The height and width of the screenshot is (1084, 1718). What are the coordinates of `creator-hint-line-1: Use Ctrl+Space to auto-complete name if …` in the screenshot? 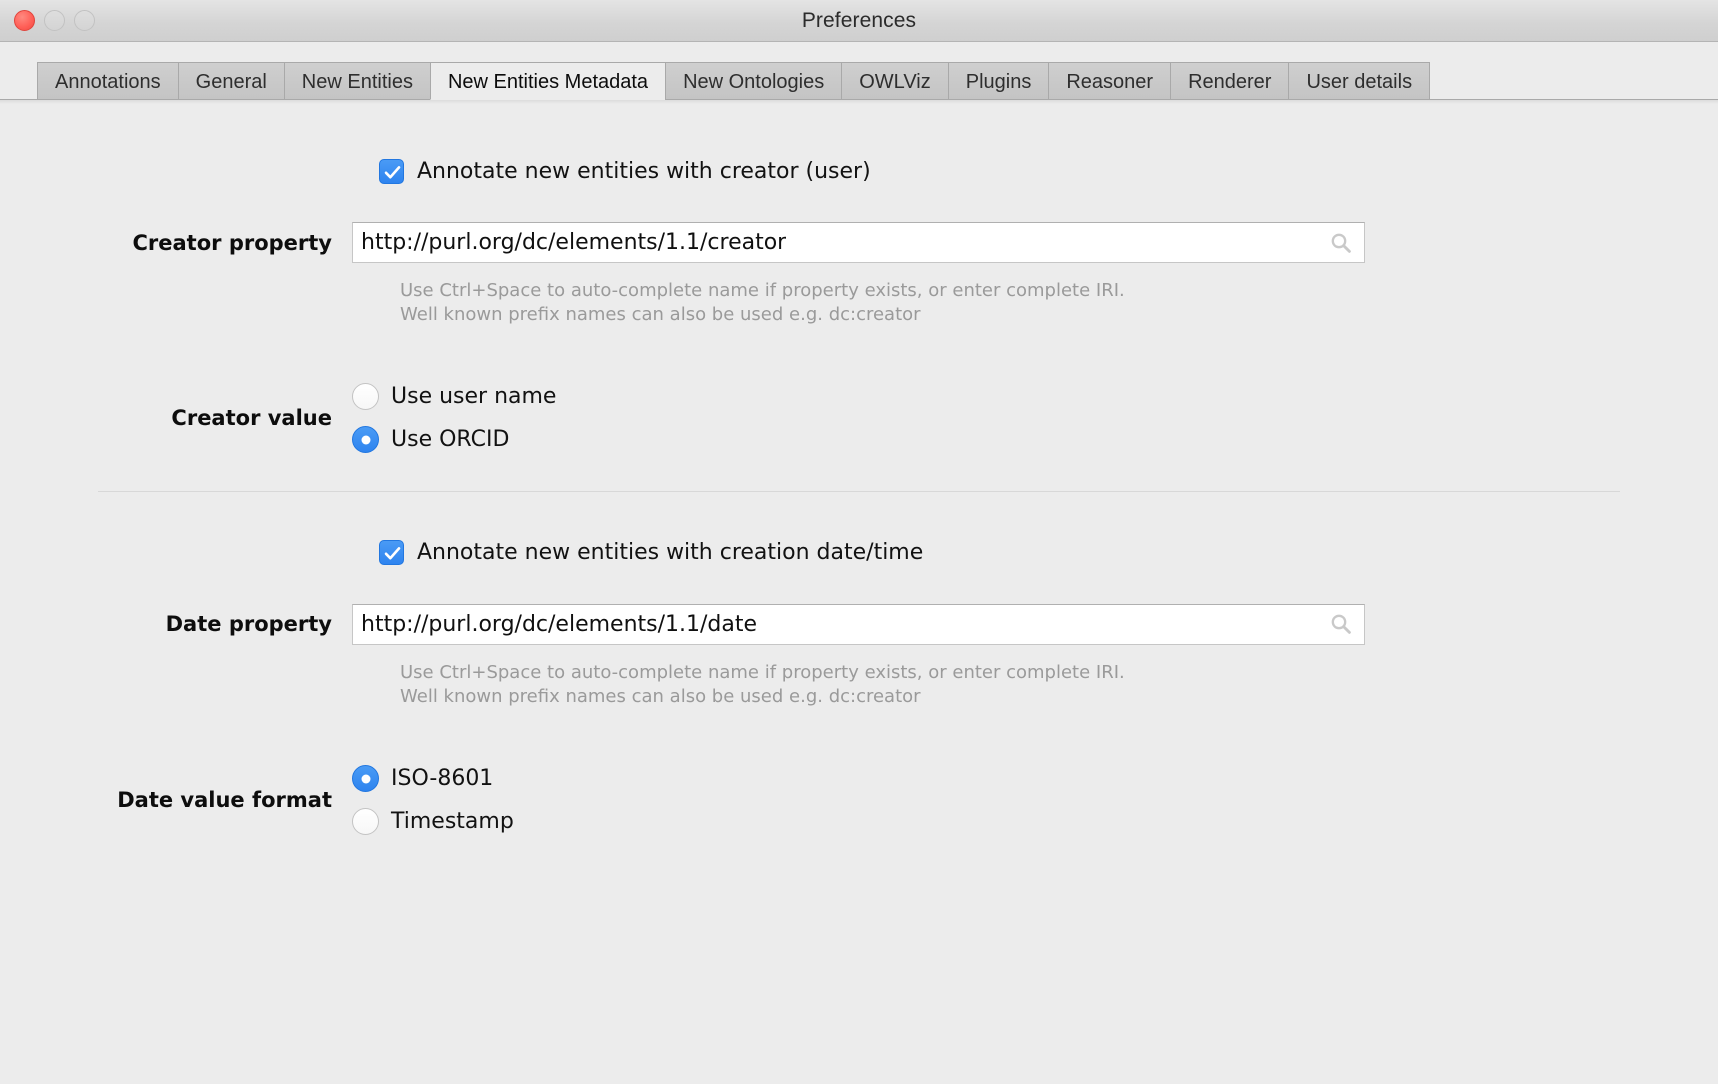 It's located at (762, 290).